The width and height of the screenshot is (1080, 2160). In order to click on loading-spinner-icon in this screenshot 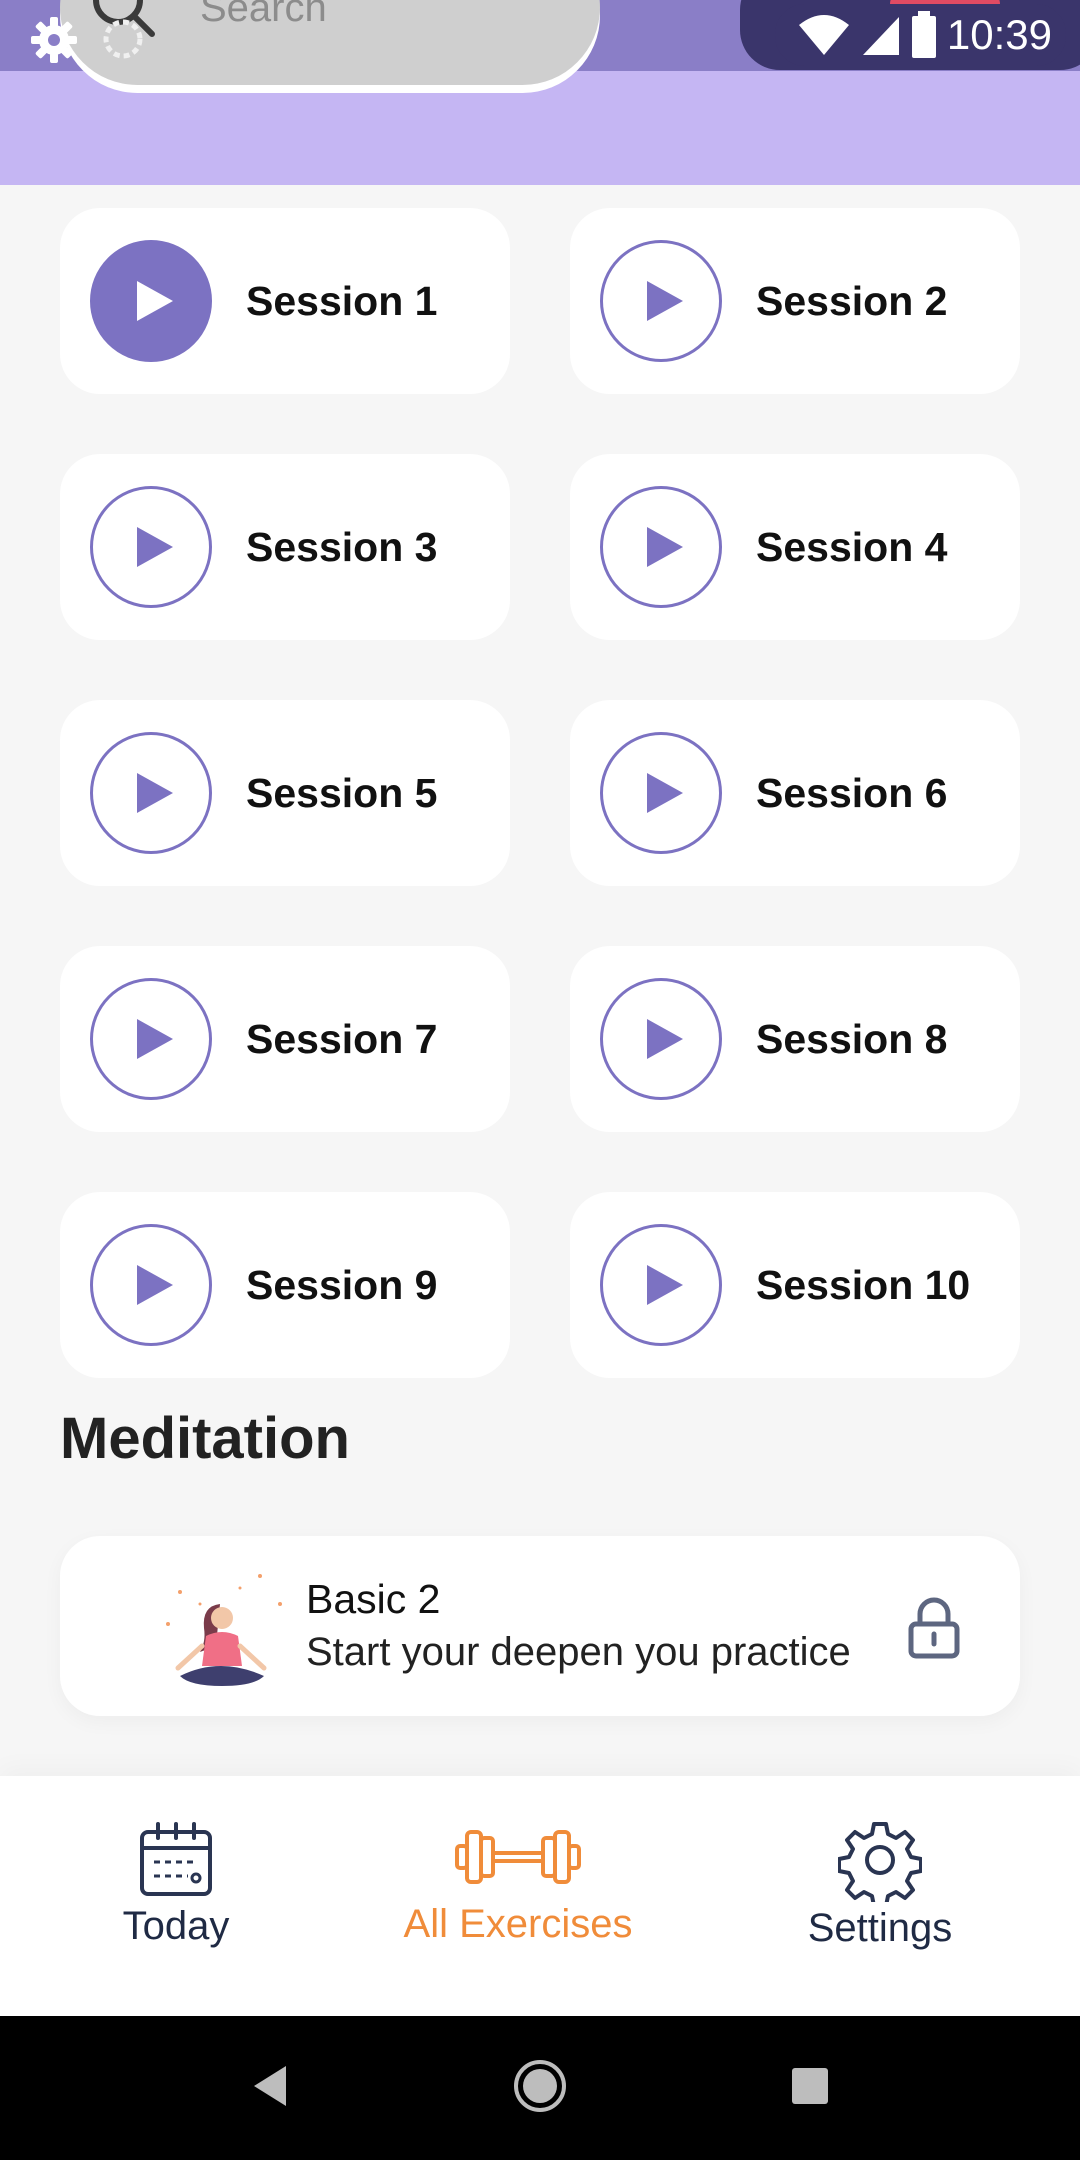, I will do `click(123, 39)`.